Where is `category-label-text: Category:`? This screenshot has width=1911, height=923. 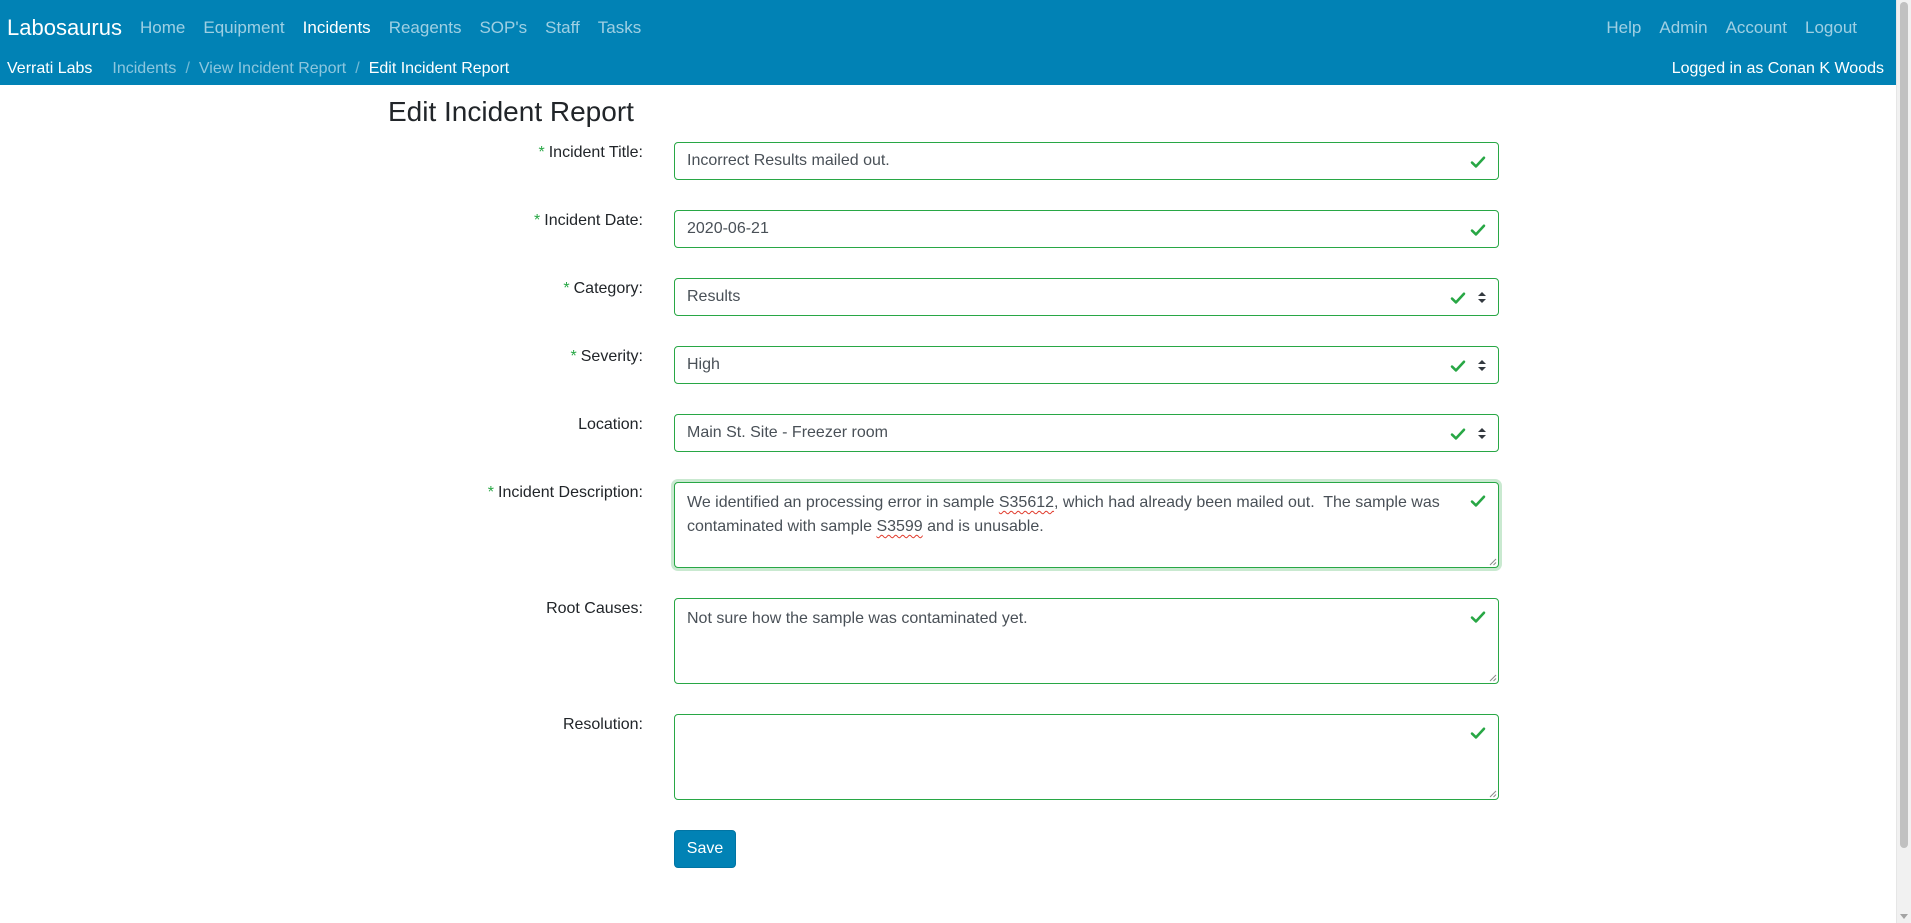
category-label-text: Category: is located at coordinates (608, 288).